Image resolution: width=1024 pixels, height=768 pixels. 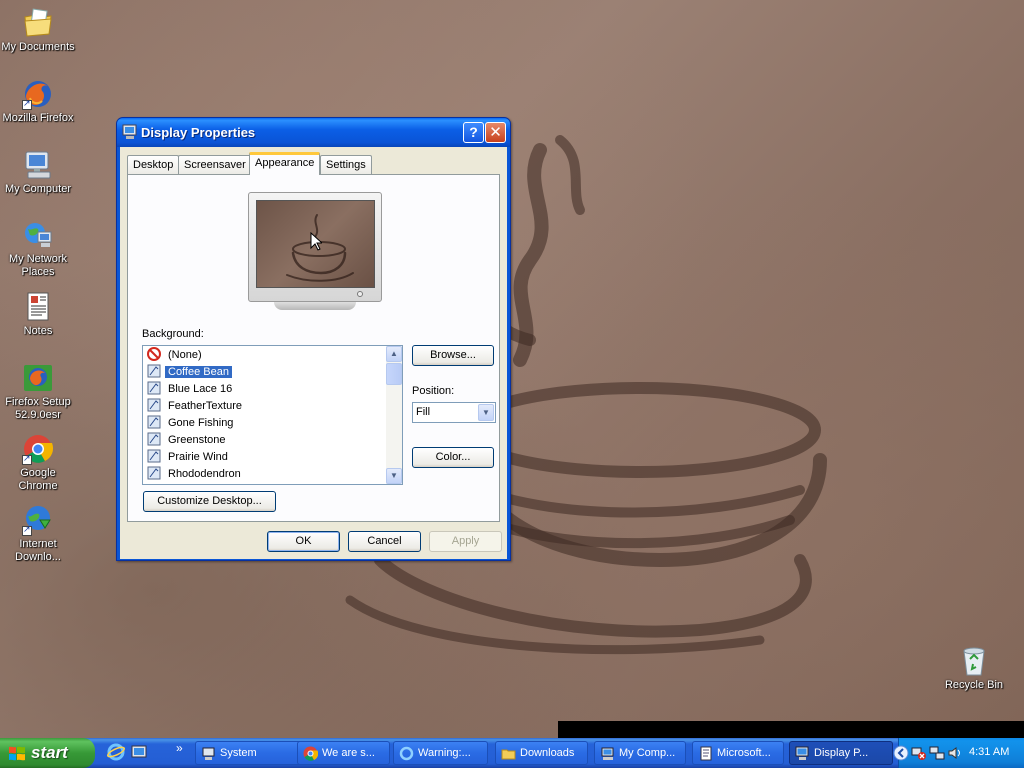 I want to click on desktop-icon-label: Notes, so click(x=38, y=331).